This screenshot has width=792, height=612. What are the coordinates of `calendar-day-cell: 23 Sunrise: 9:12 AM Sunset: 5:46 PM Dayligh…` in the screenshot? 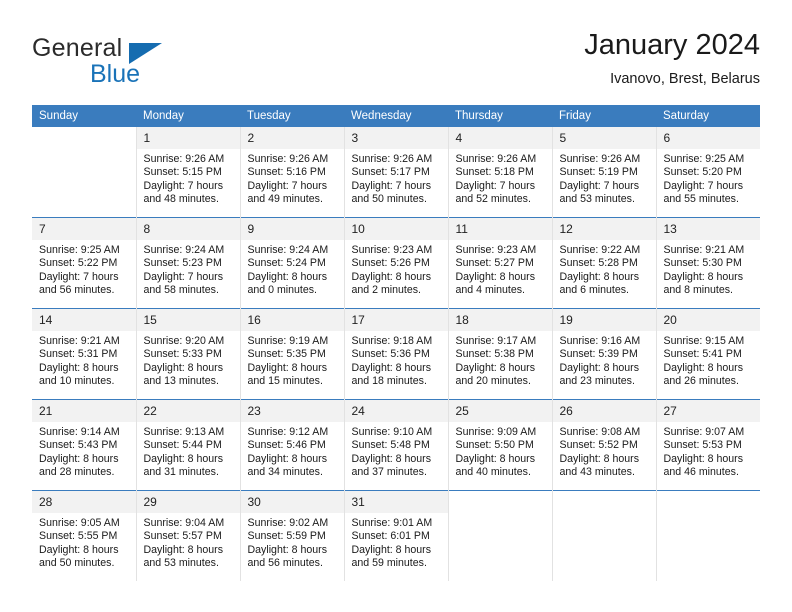 It's located at (292, 445).